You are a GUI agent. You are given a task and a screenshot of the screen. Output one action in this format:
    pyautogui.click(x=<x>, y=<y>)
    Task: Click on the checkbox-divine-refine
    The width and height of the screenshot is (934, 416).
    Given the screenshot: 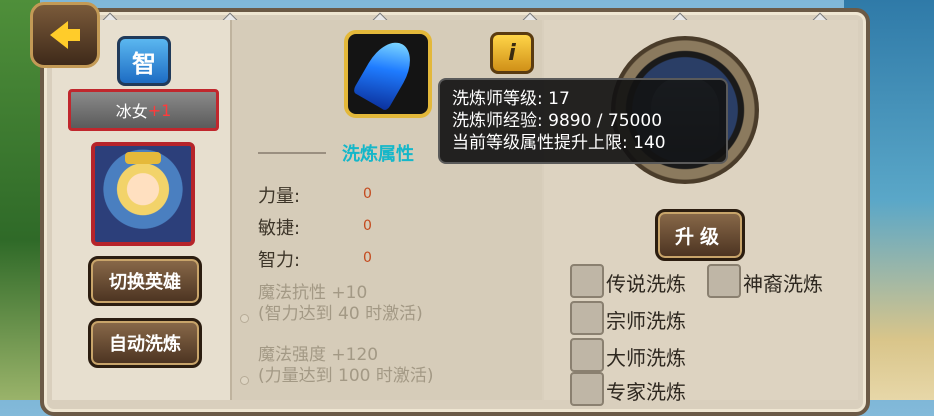 What is the action you would take?
    pyautogui.click(x=724, y=281)
    